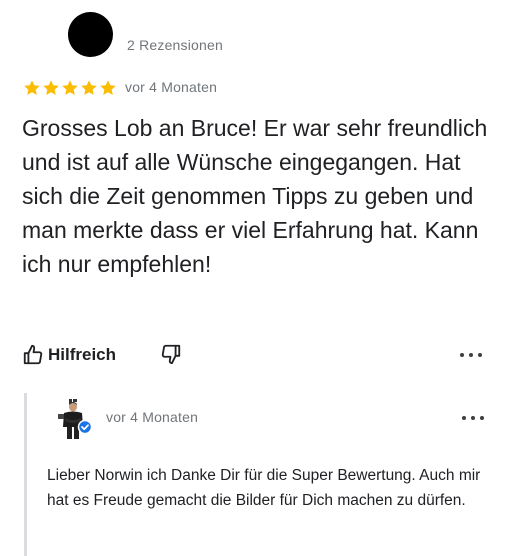  I want to click on helpful-button: Hilfreich, so click(69, 355).